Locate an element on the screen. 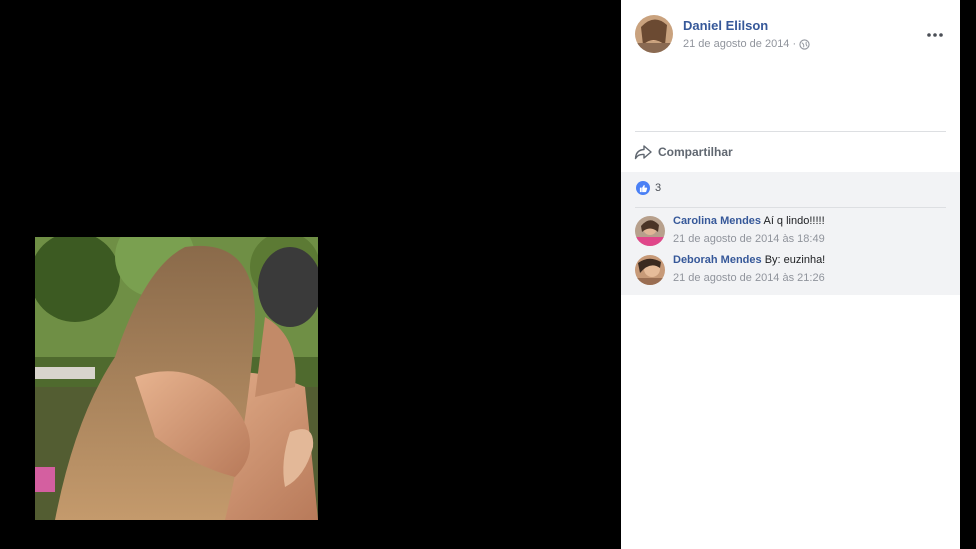 Image resolution: width=976 pixels, height=549 pixels. globe-icon is located at coordinates (804, 44).